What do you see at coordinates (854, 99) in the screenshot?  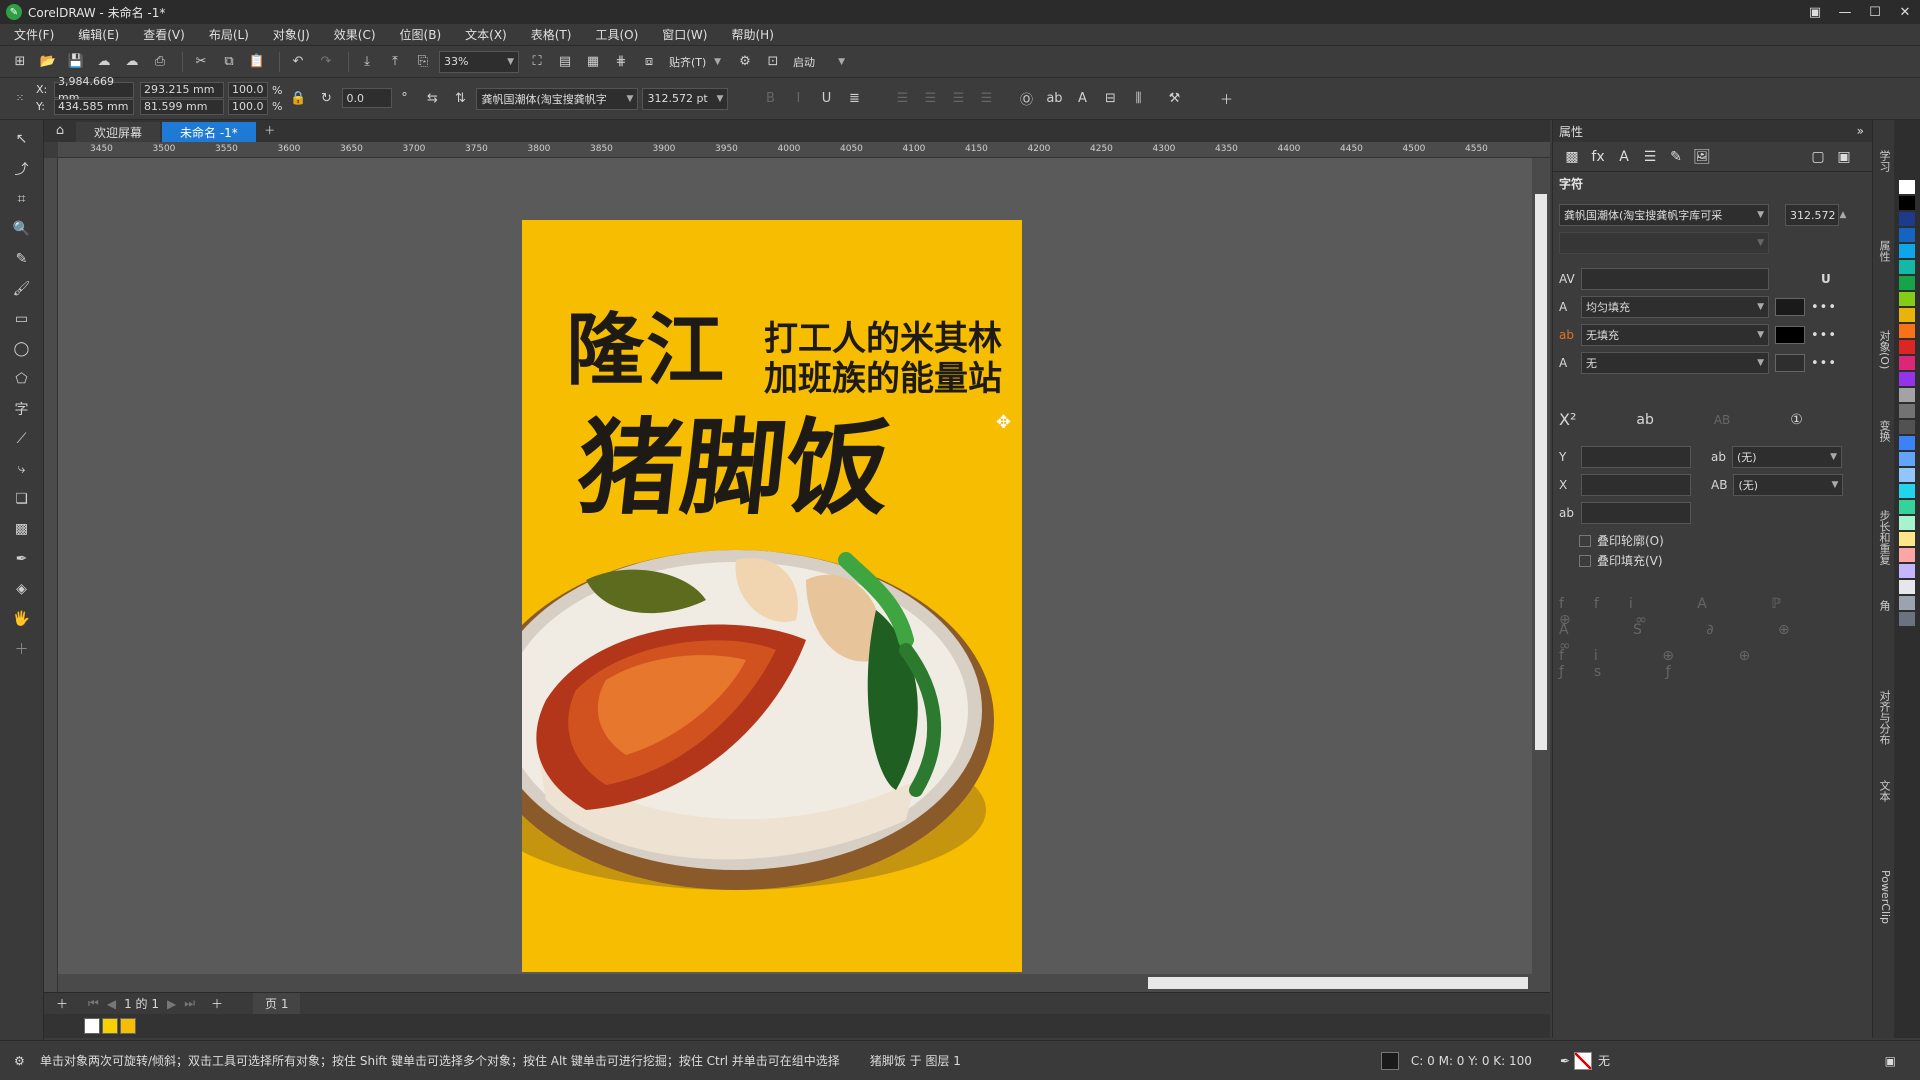 I see `text-align-icon: ≣` at bounding box center [854, 99].